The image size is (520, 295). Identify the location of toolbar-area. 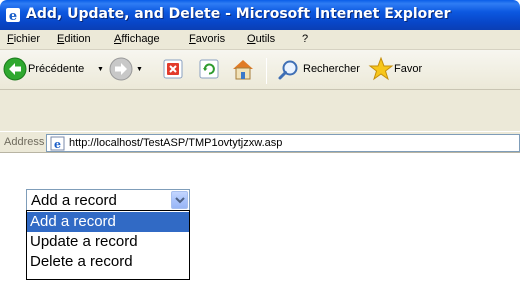
(260, 110).